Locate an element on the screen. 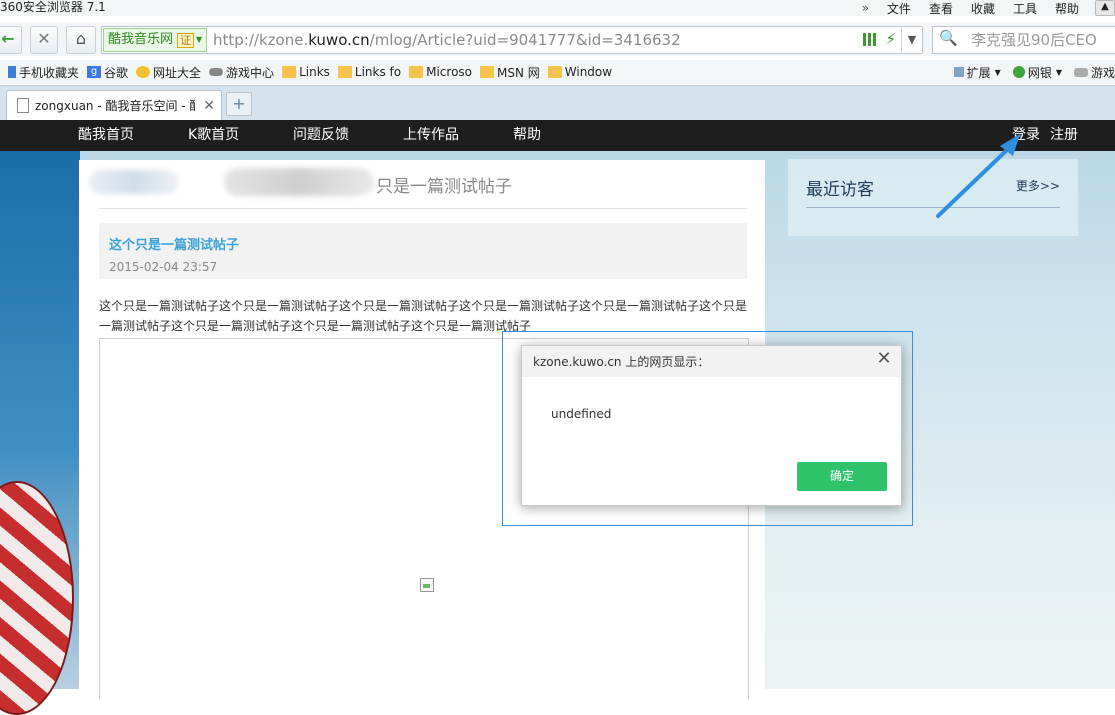 The image size is (1115, 715). alert-dialog: kzone.kuwo.cn 上的网页显示： ✕ undefined 确定 is located at coordinates (711, 425).